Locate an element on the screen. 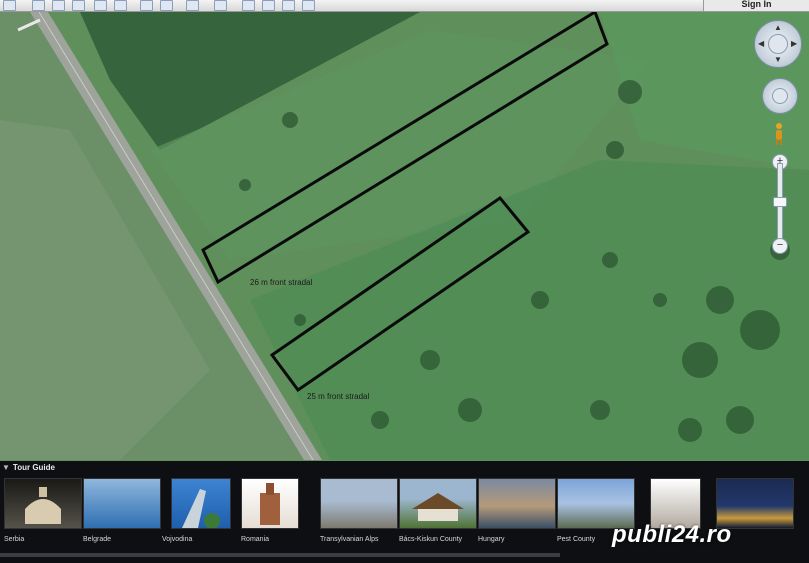 Image resolution: width=809 pixels, height=563 pixels. sidebar-toggle-icon is located at coordinates (9, 5).